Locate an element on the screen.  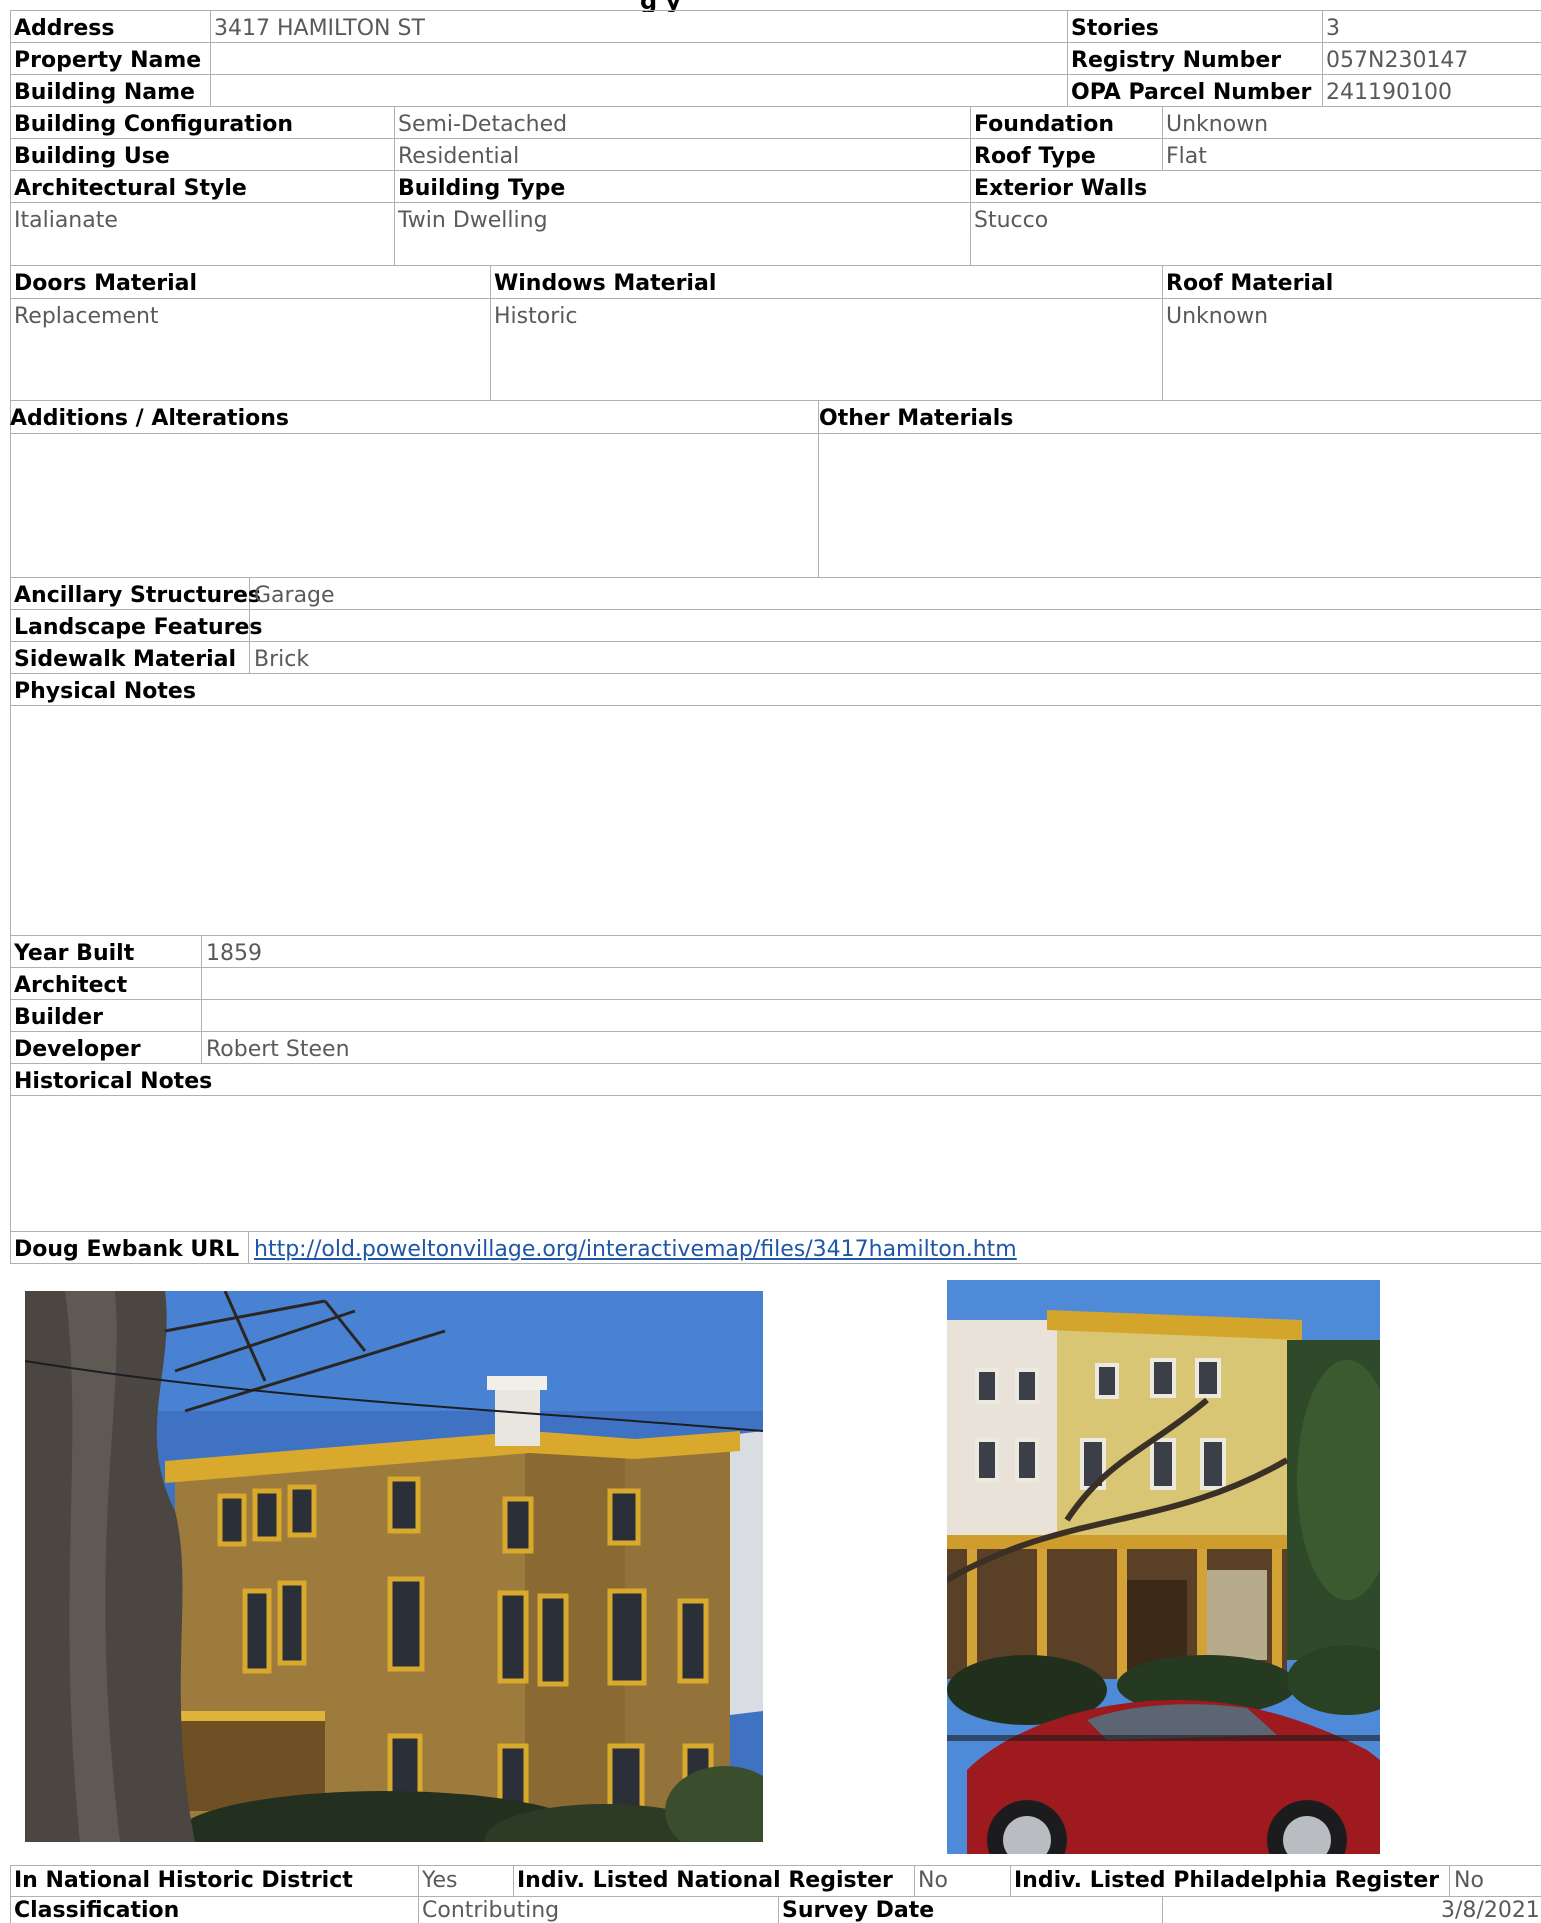
national-historic-district-value: Yes is located at coordinates (440, 1880).